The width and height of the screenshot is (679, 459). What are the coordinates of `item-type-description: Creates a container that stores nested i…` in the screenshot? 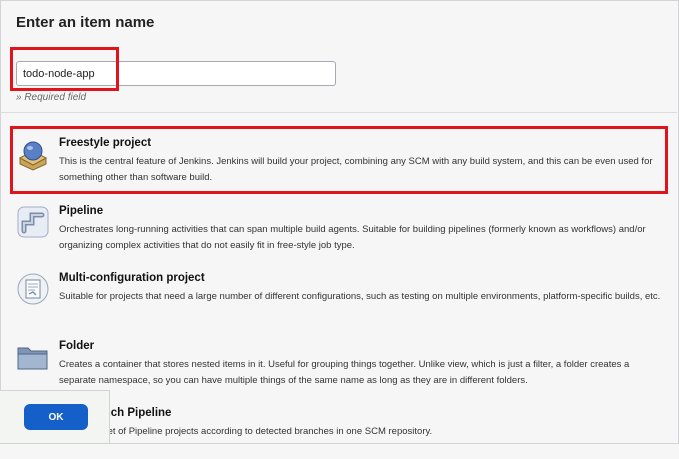 It's located at (344, 372).